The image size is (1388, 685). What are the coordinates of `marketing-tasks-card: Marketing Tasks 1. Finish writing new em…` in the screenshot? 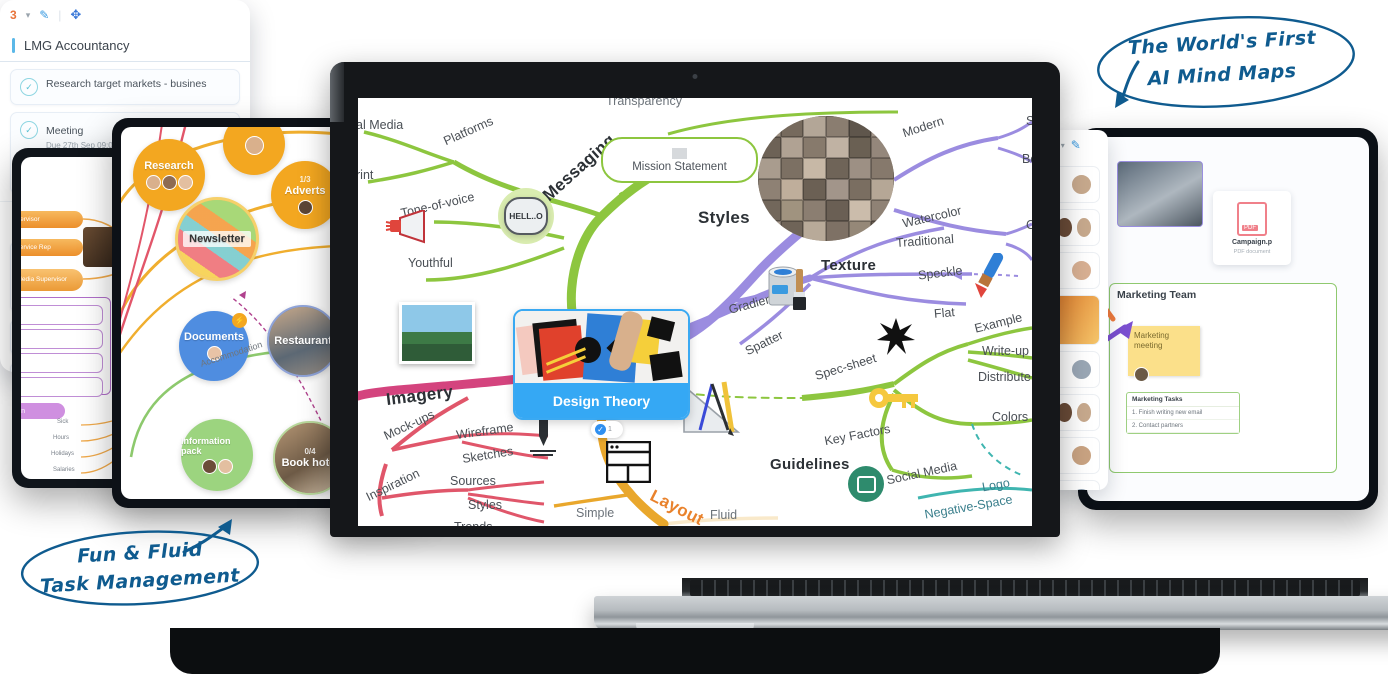 It's located at (1183, 413).